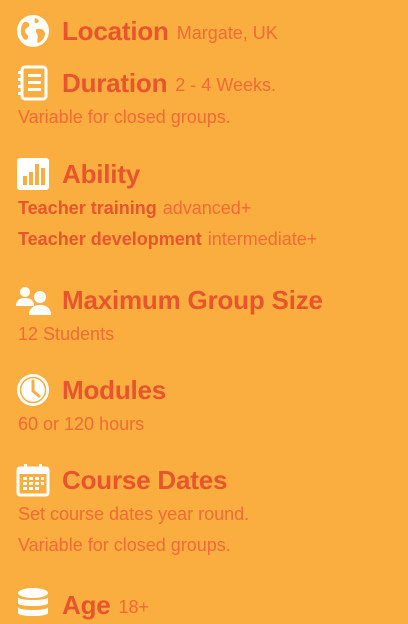  Describe the element at coordinates (86, 604) in the screenshot. I see `age-title: Age` at that location.